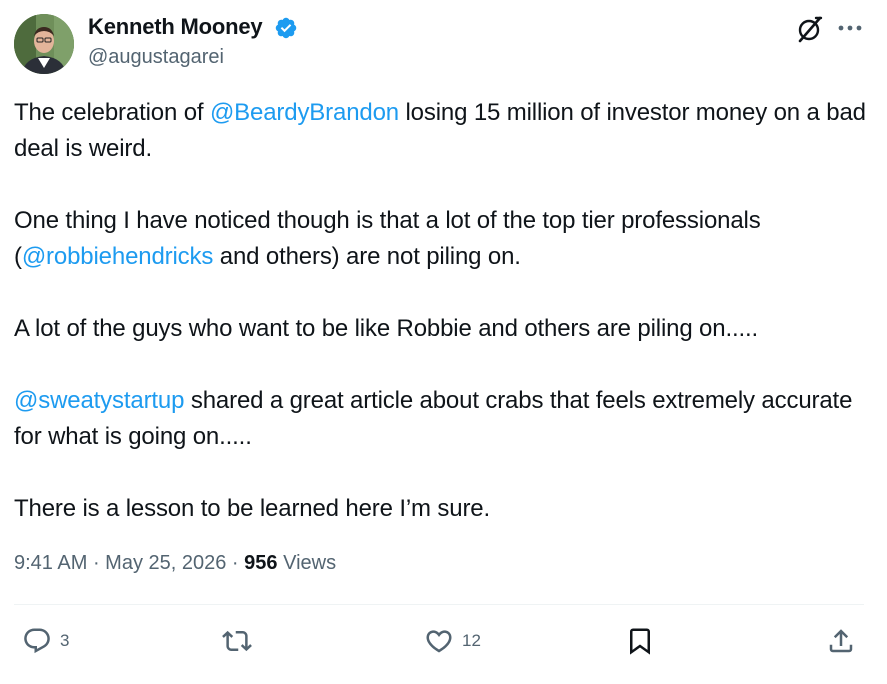 The width and height of the screenshot is (887, 684). What do you see at coordinates (156, 57) in the screenshot?
I see `author-handle: @augustagarei` at bounding box center [156, 57].